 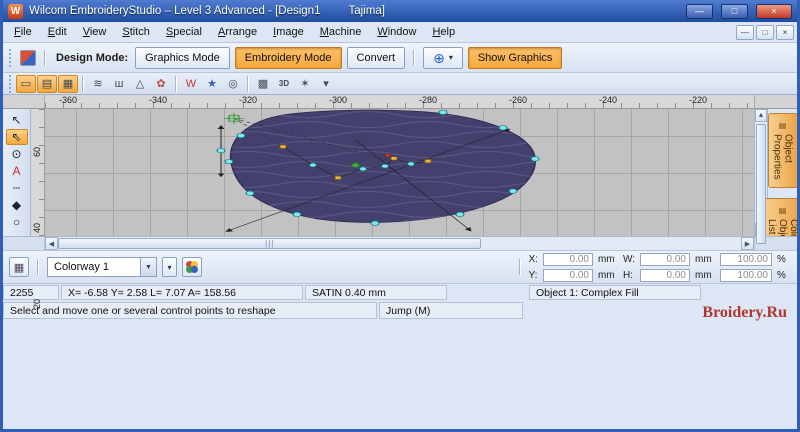 What do you see at coordinates (341, 32) in the screenshot?
I see `menu-item-machine: Machine` at bounding box center [341, 32].